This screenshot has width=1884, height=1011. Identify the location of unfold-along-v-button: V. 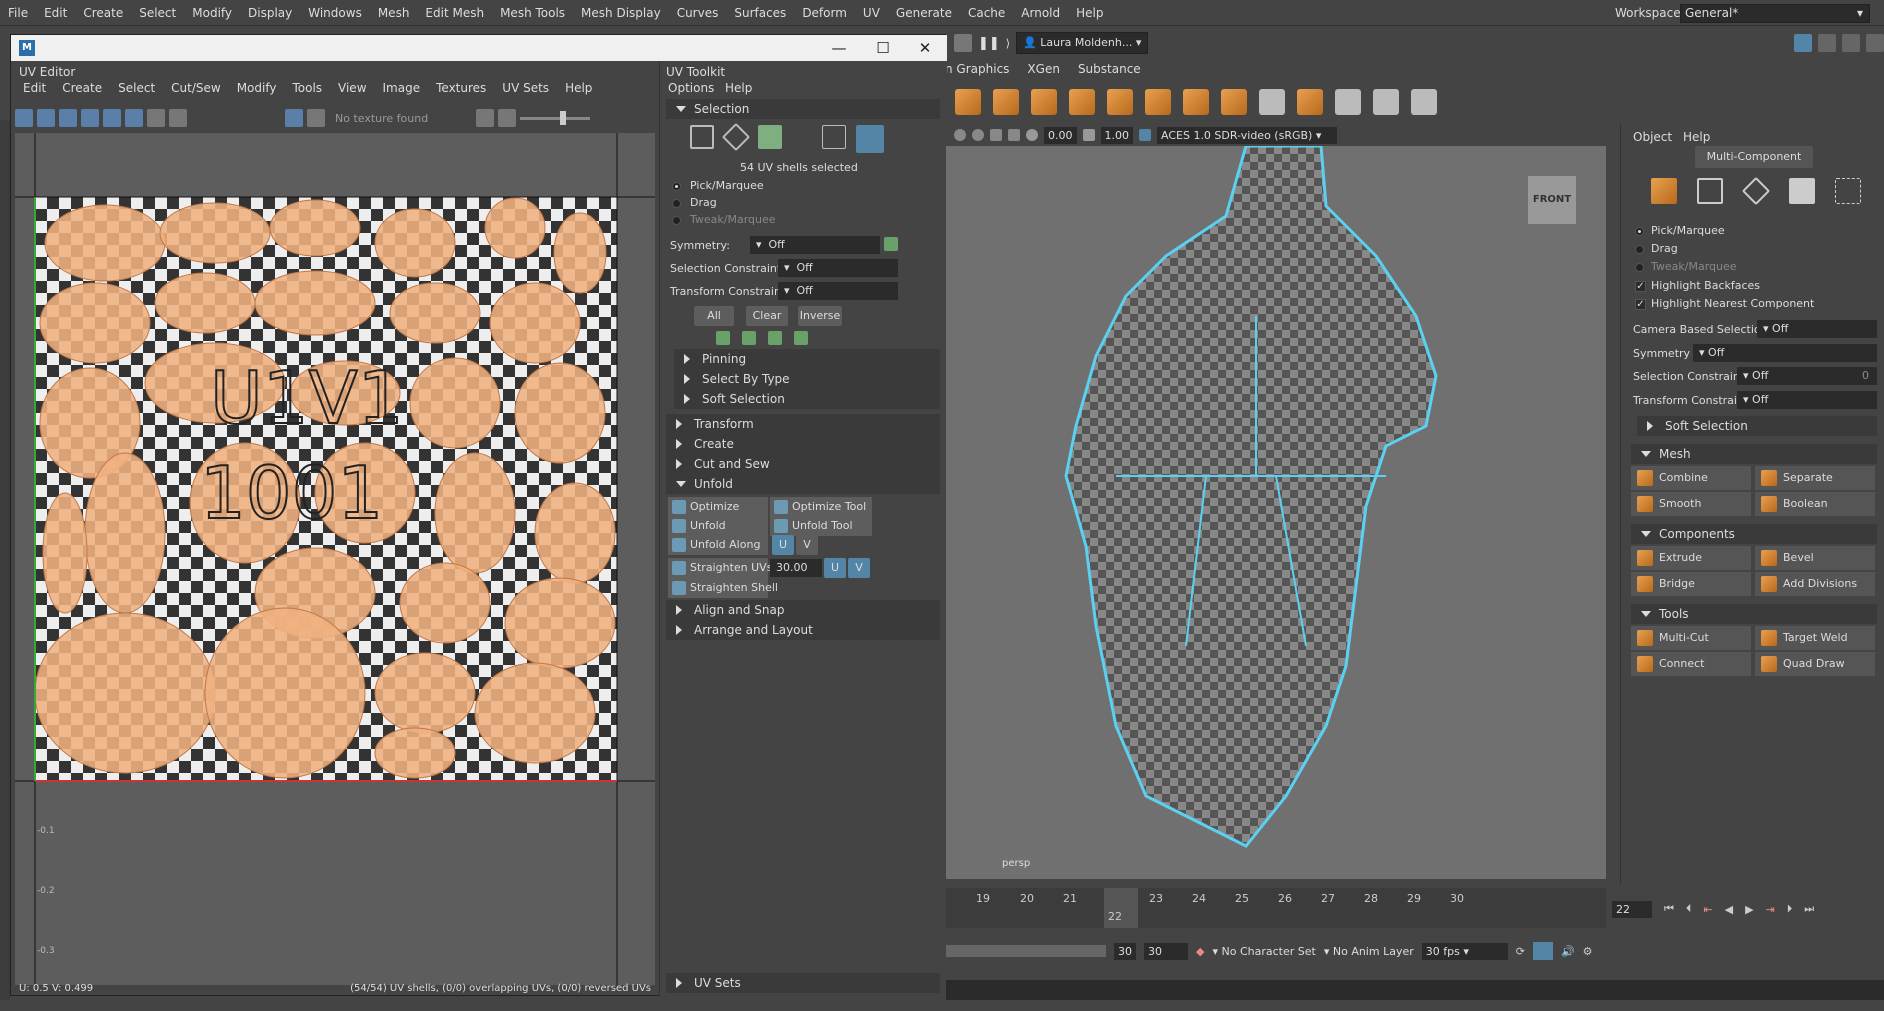
(807, 545).